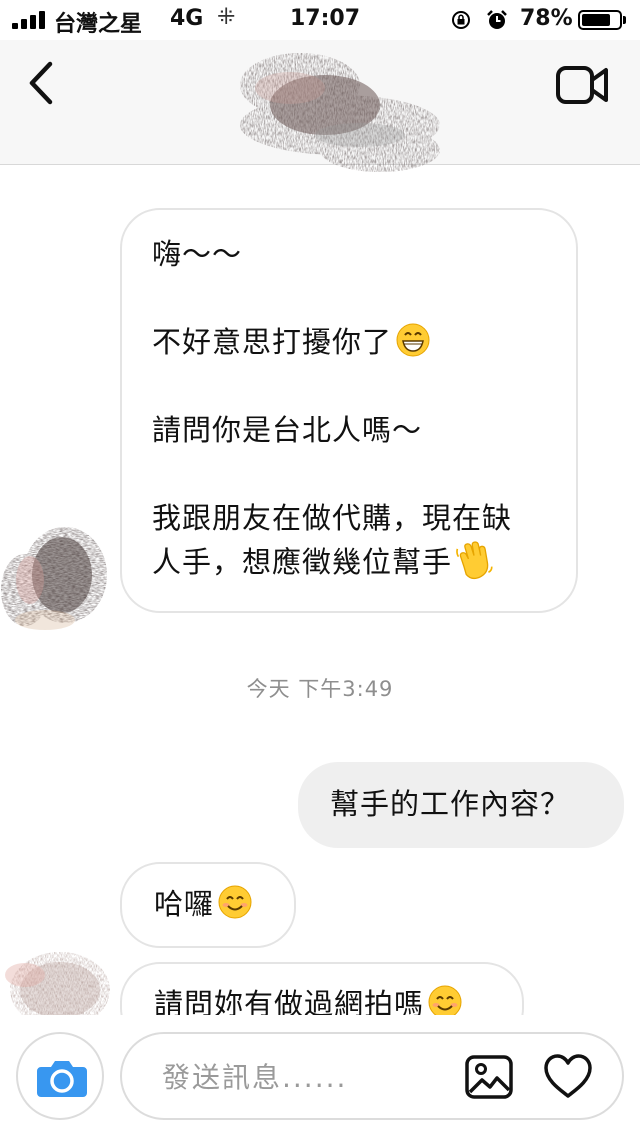 The height and width of the screenshot is (1136, 640). Describe the element at coordinates (197, 254) in the screenshot. I see `message-line: 嗨～～` at that location.